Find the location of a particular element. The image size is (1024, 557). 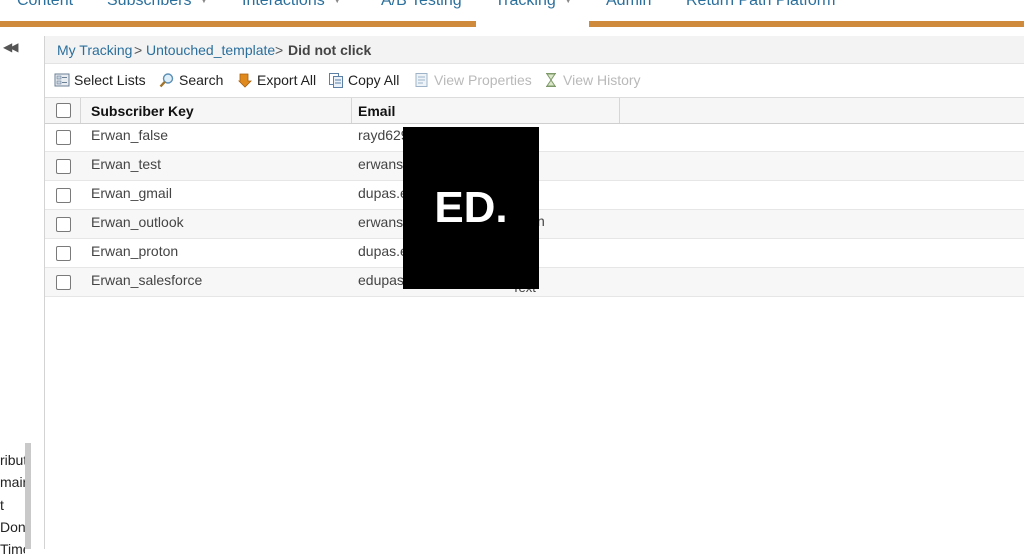

export-all-label: Export All is located at coordinates (287, 80).